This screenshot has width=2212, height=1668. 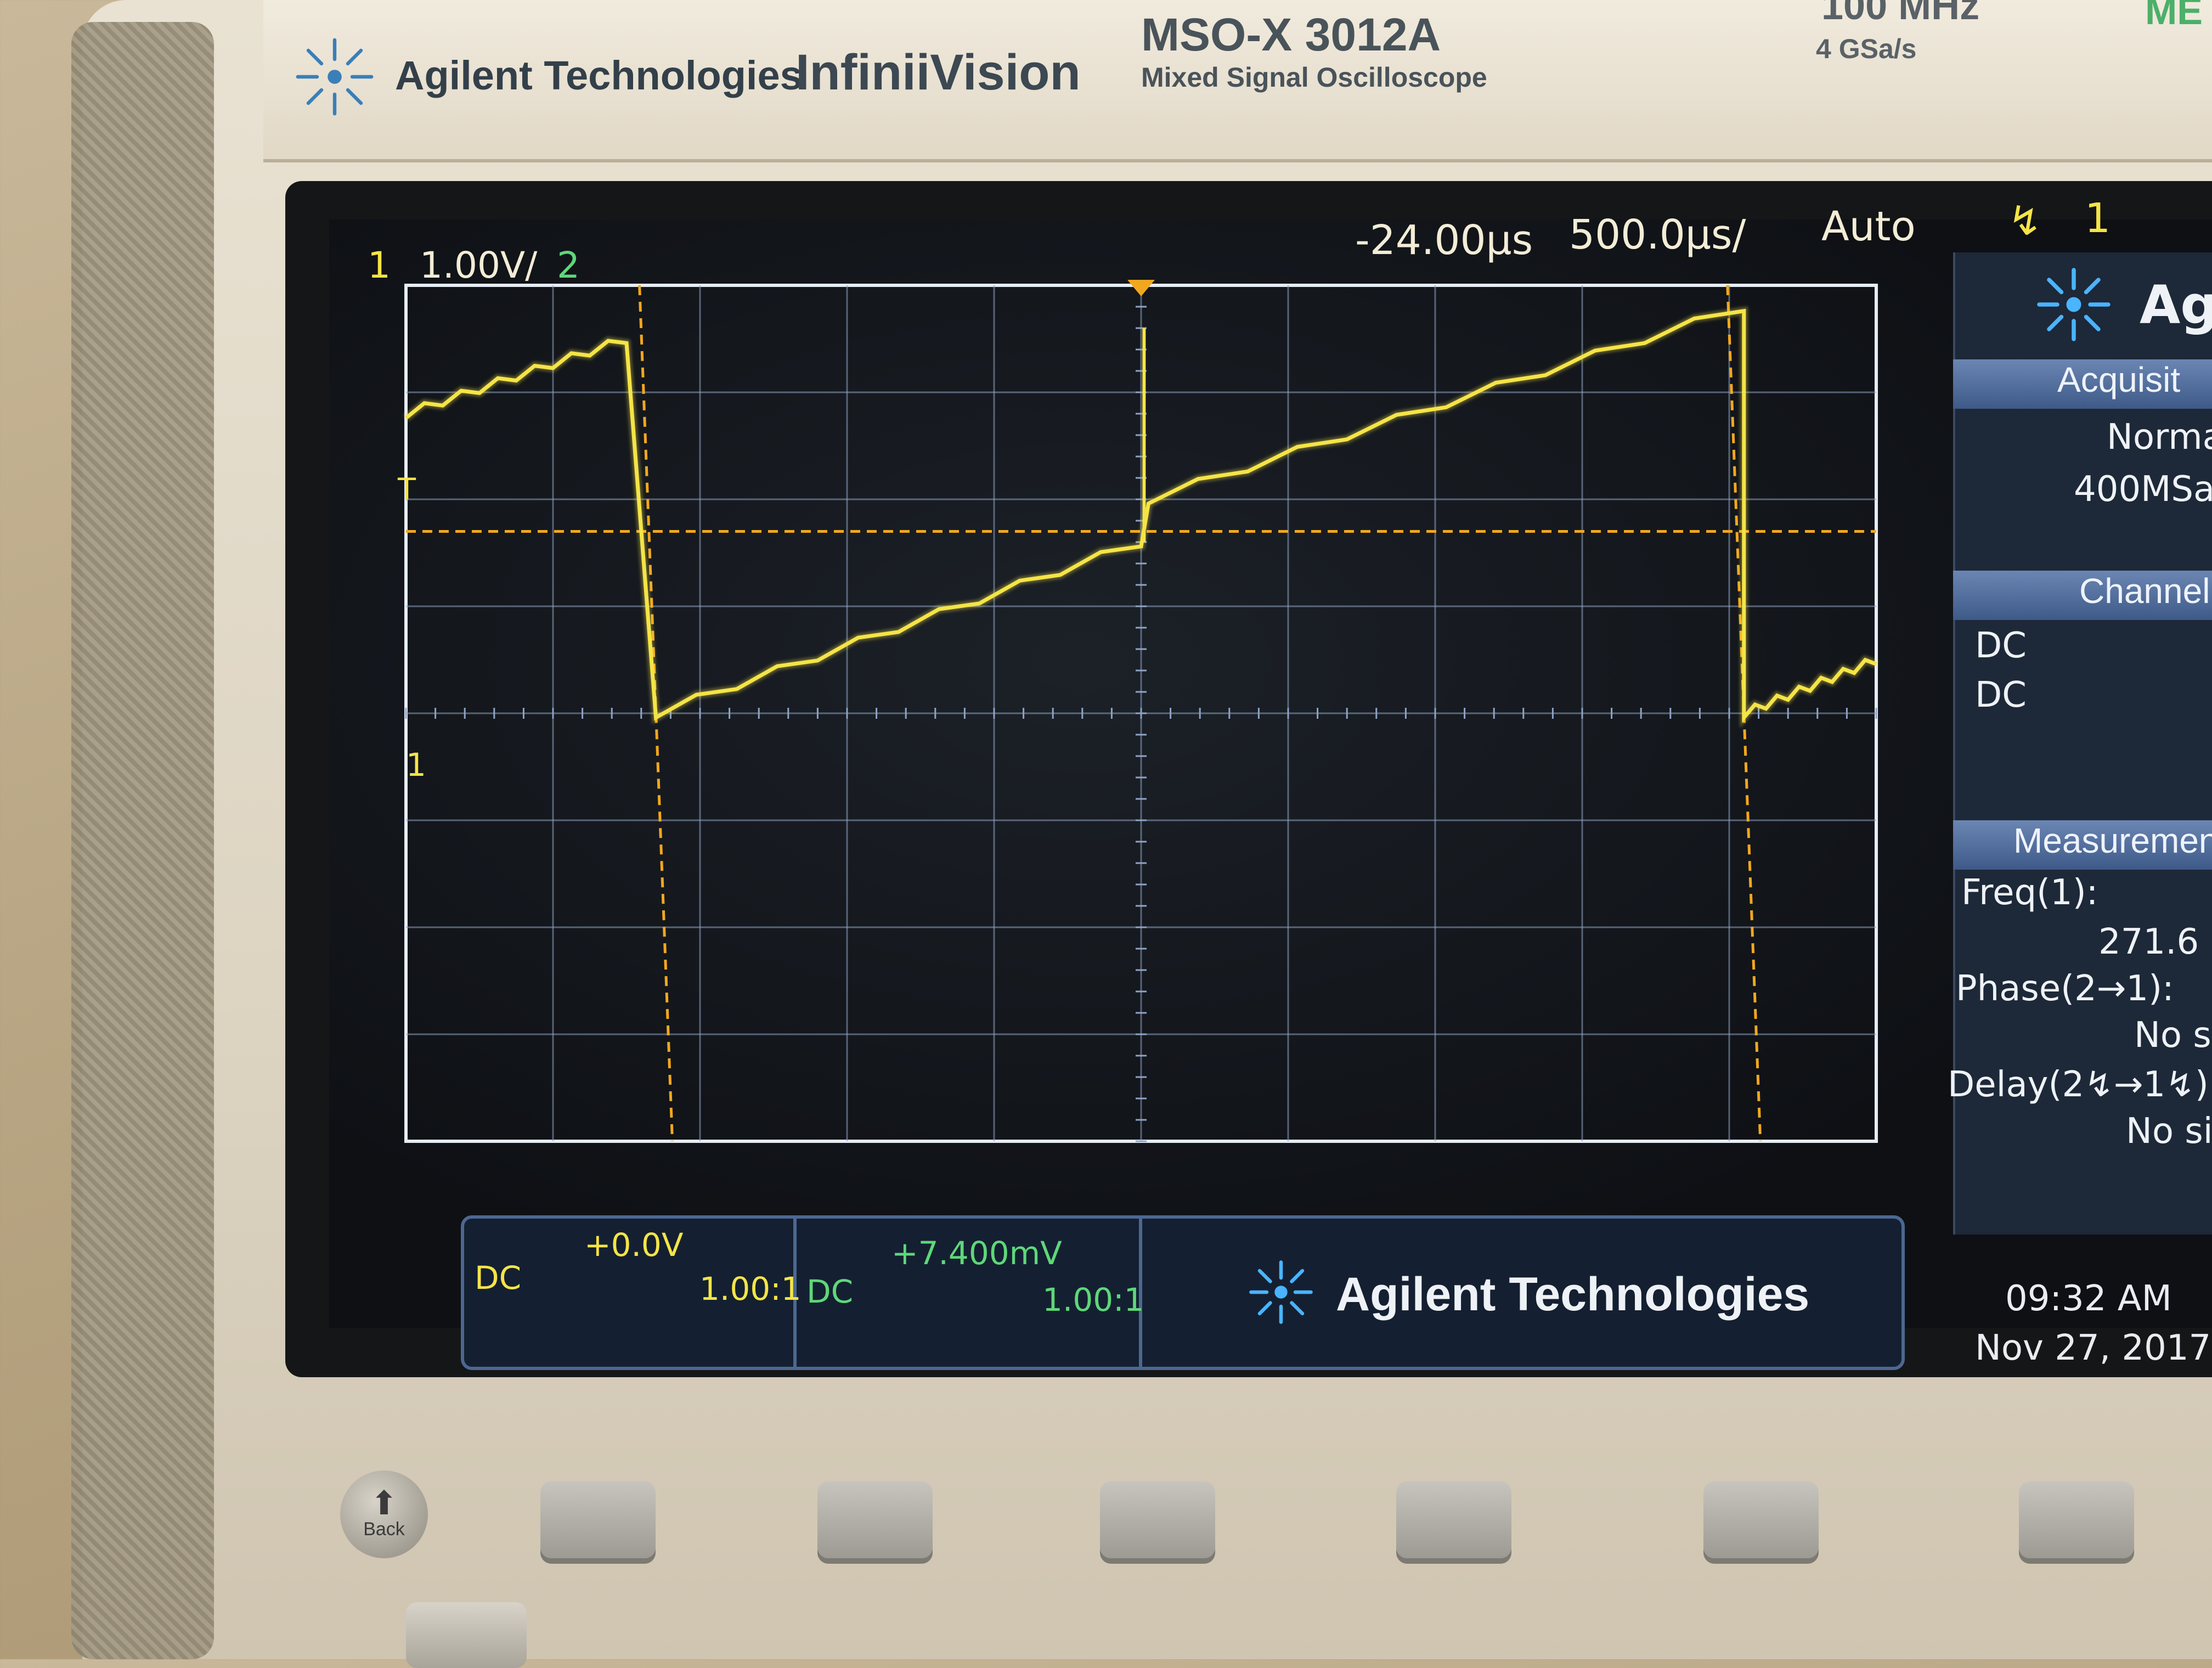 I want to click on time-scale: 500.0µs/, so click(x=1658, y=234).